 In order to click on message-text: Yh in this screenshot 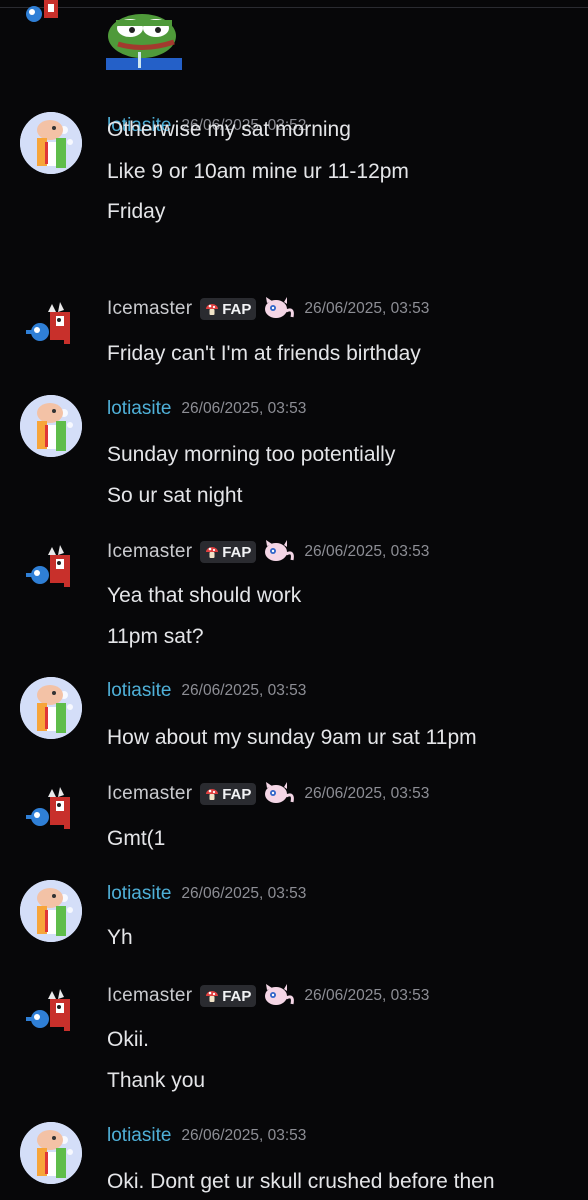, I will do `click(120, 937)`.